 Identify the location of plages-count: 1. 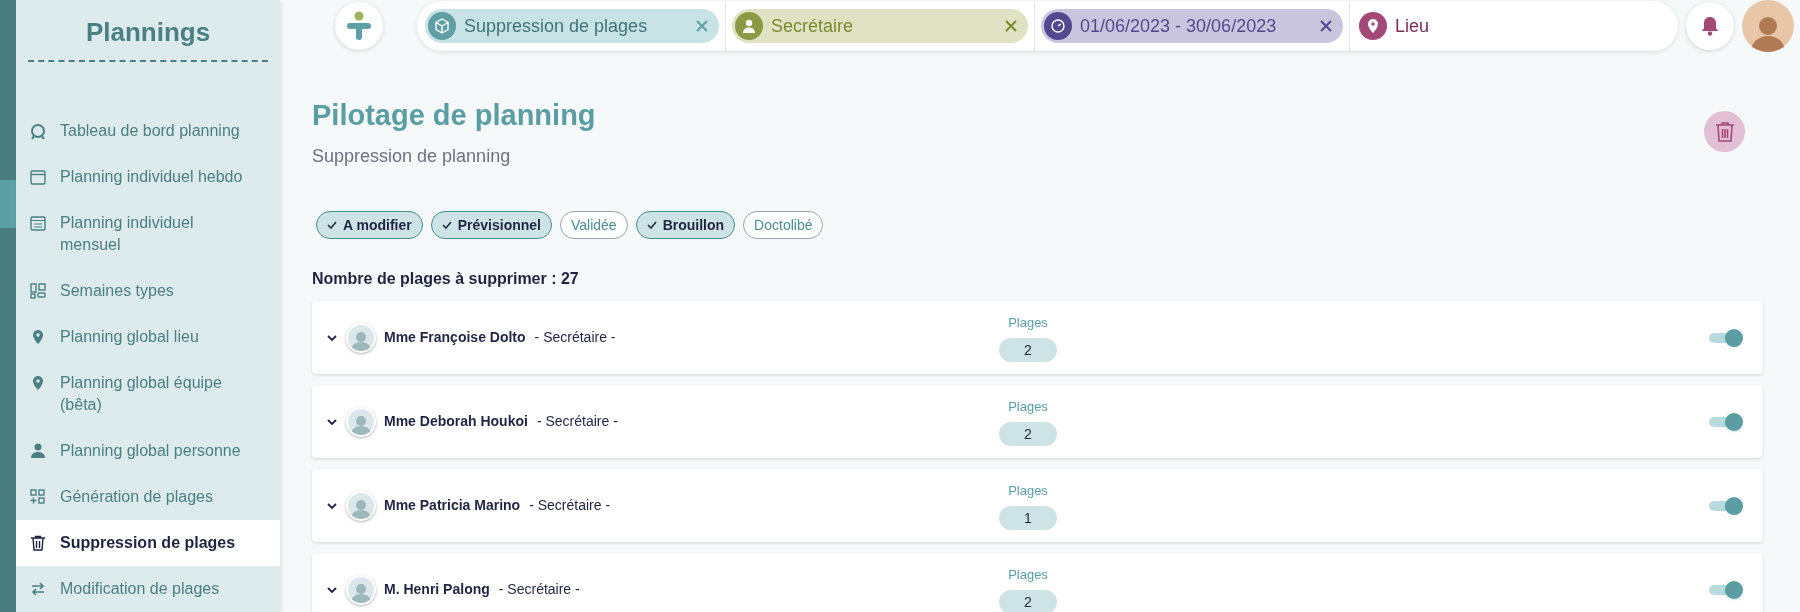
(1028, 518).